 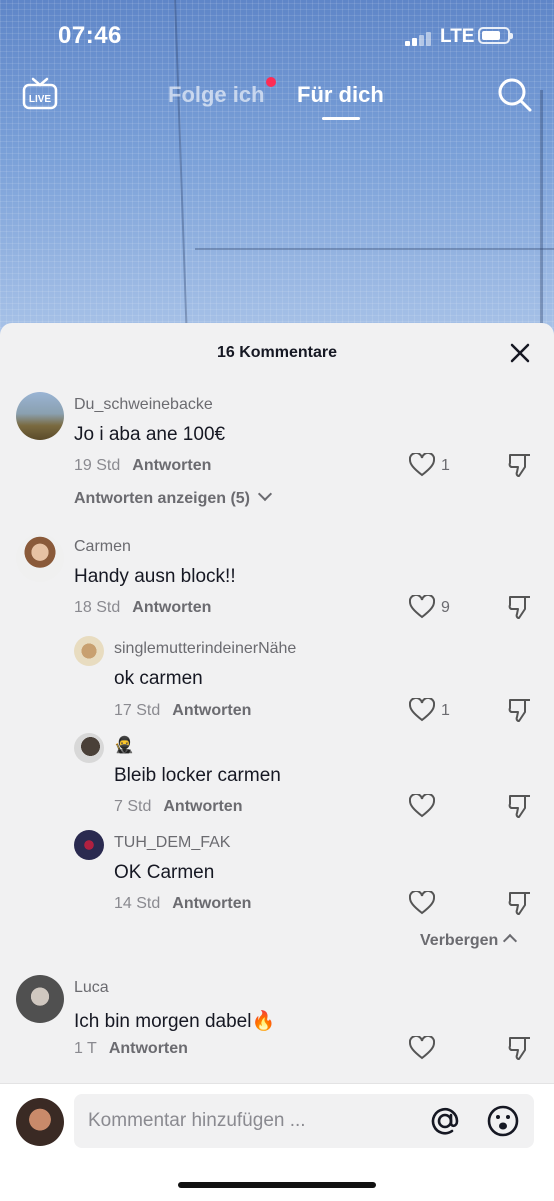 What do you see at coordinates (277, 352) in the screenshot?
I see `comments-count-title: 16 Kommentare` at bounding box center [277, 352].